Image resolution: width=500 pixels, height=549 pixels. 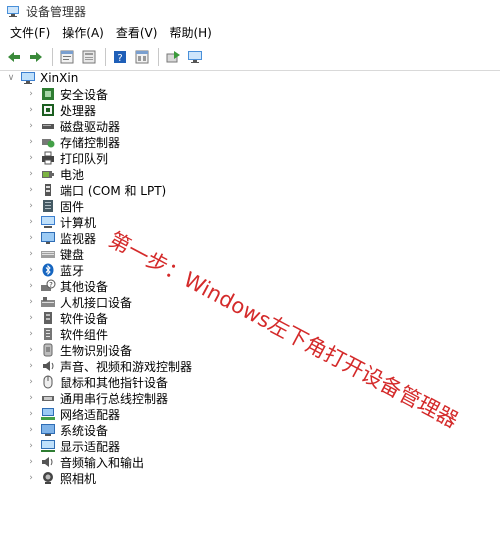 I want to click on tree-item-ports: › 端口 (COM 和 LPT), so click(x=96, y=190).